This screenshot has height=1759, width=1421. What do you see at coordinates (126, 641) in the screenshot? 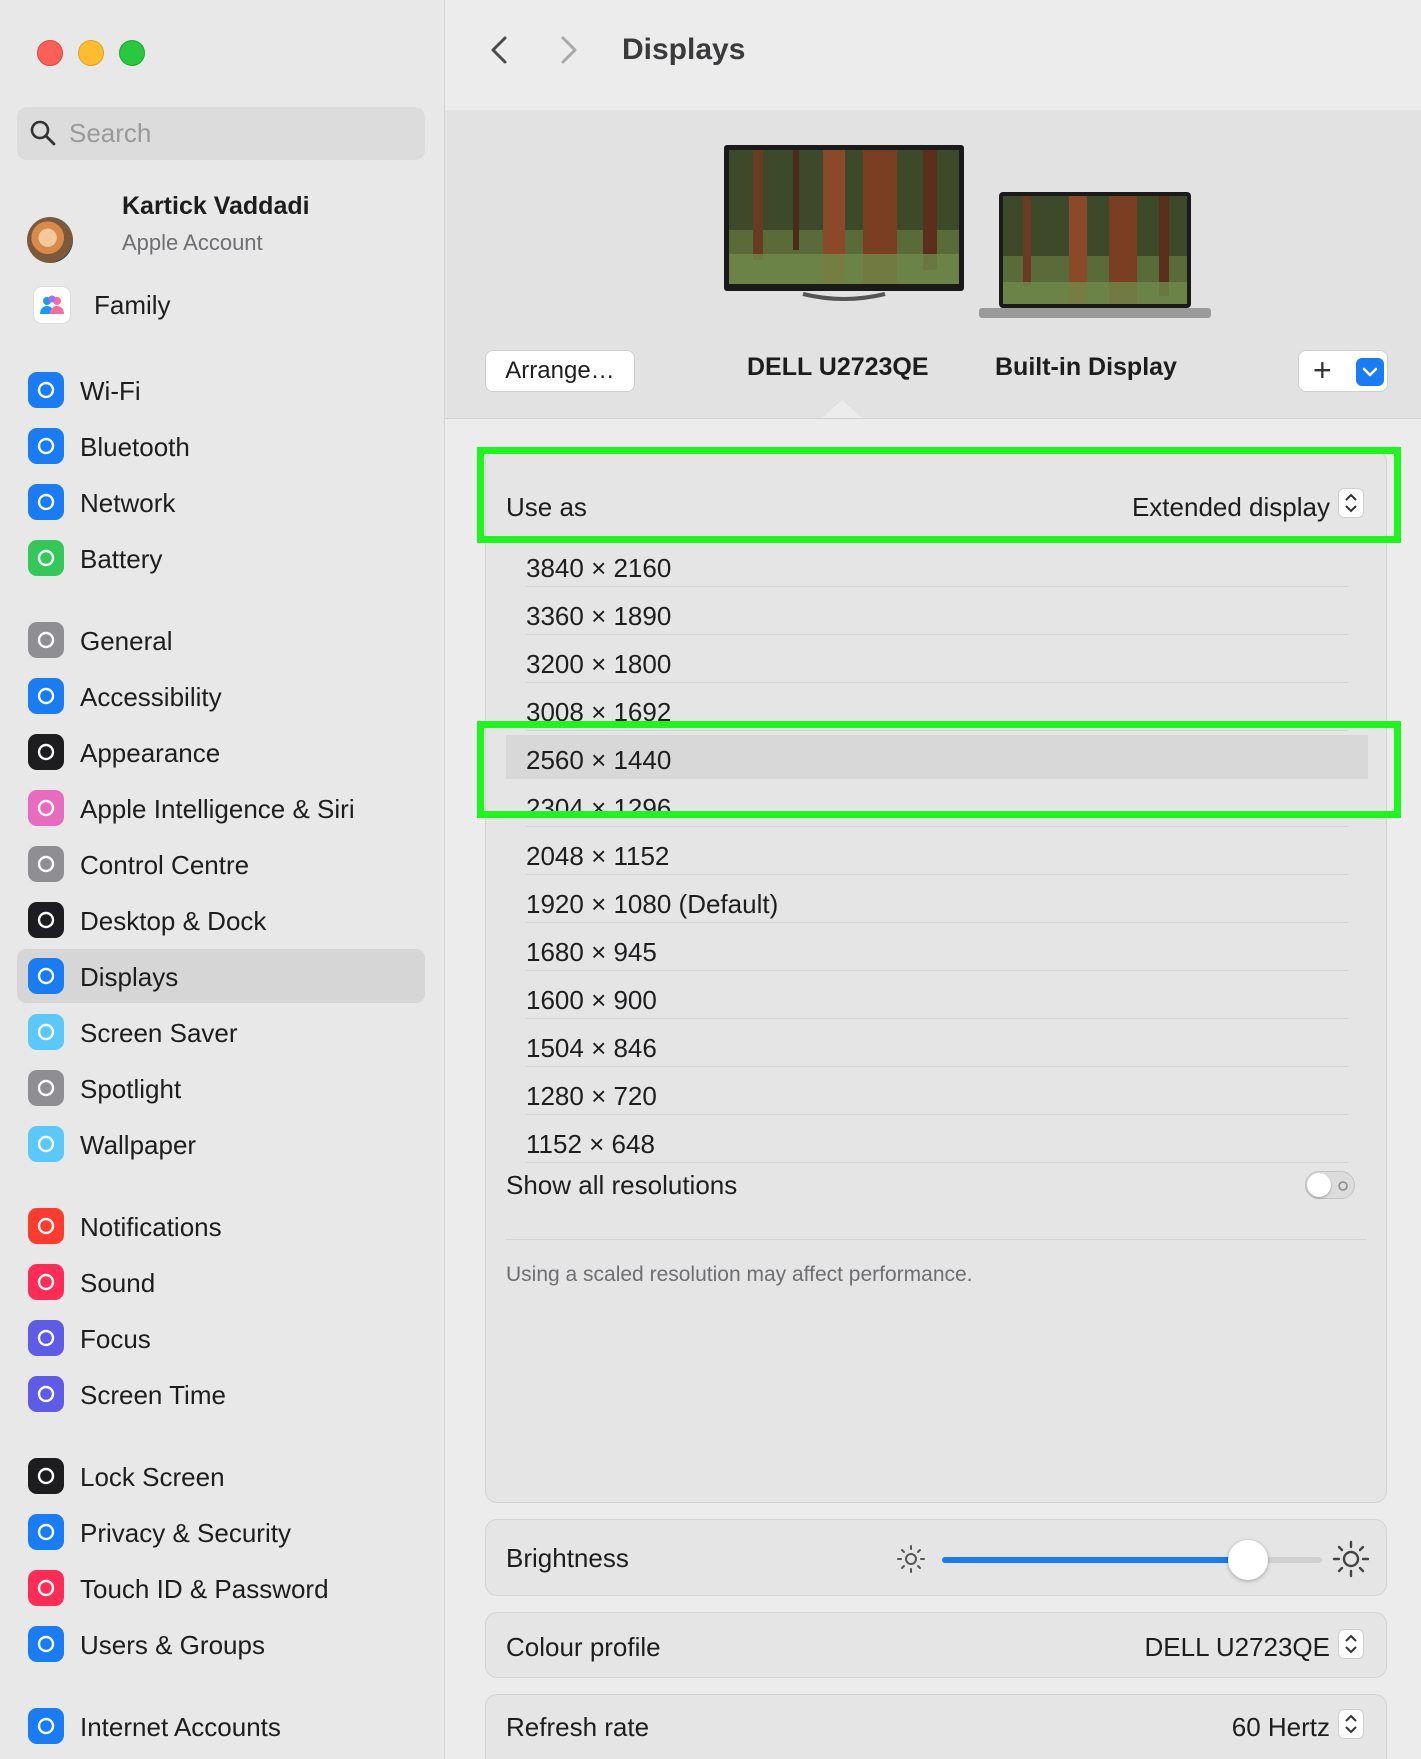
I see `sidebar-item-label: General` at bounding box center [126, 641].